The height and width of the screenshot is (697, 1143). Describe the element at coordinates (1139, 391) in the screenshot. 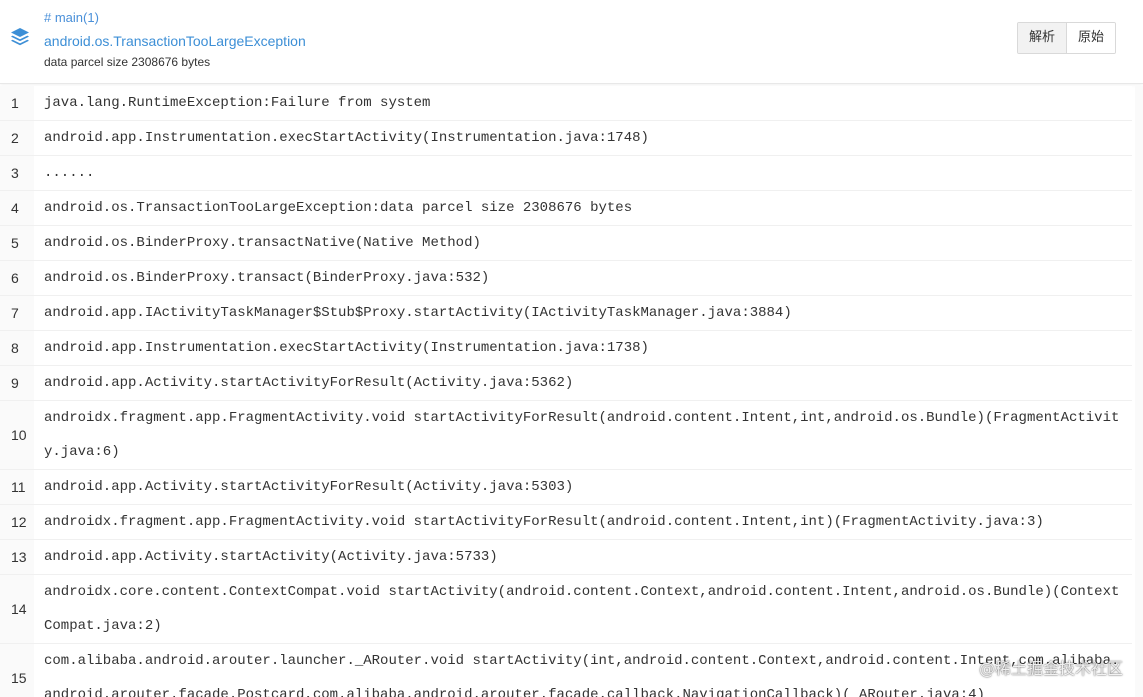

I see `scrollbar` at that location.